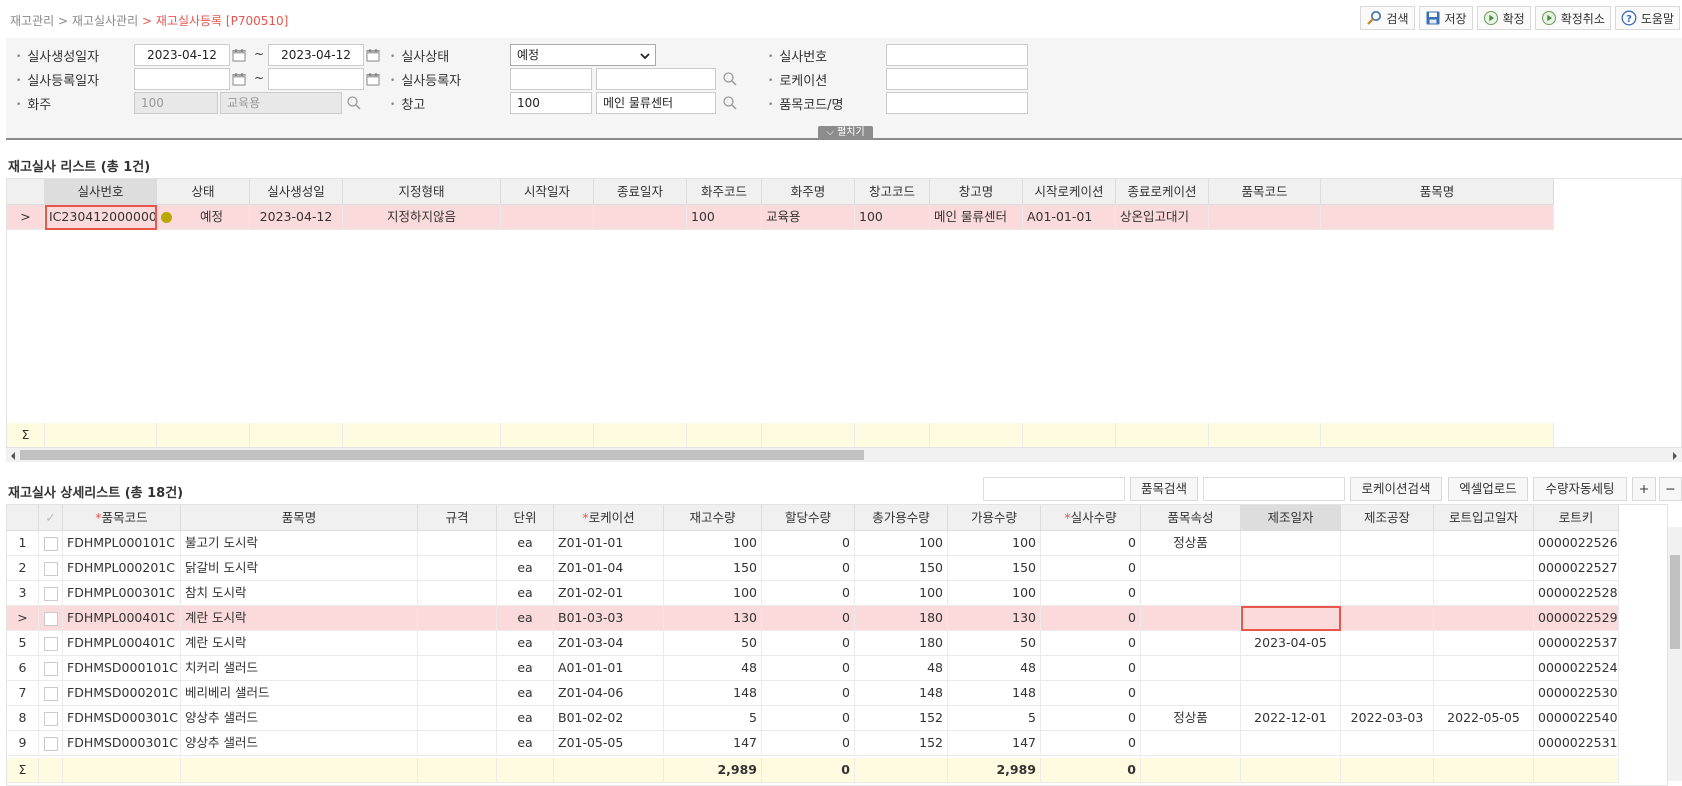  Describe the element at coordinates (808, 192) in the screenshot. I see `list-header-owner-name: 화주명` at that location.